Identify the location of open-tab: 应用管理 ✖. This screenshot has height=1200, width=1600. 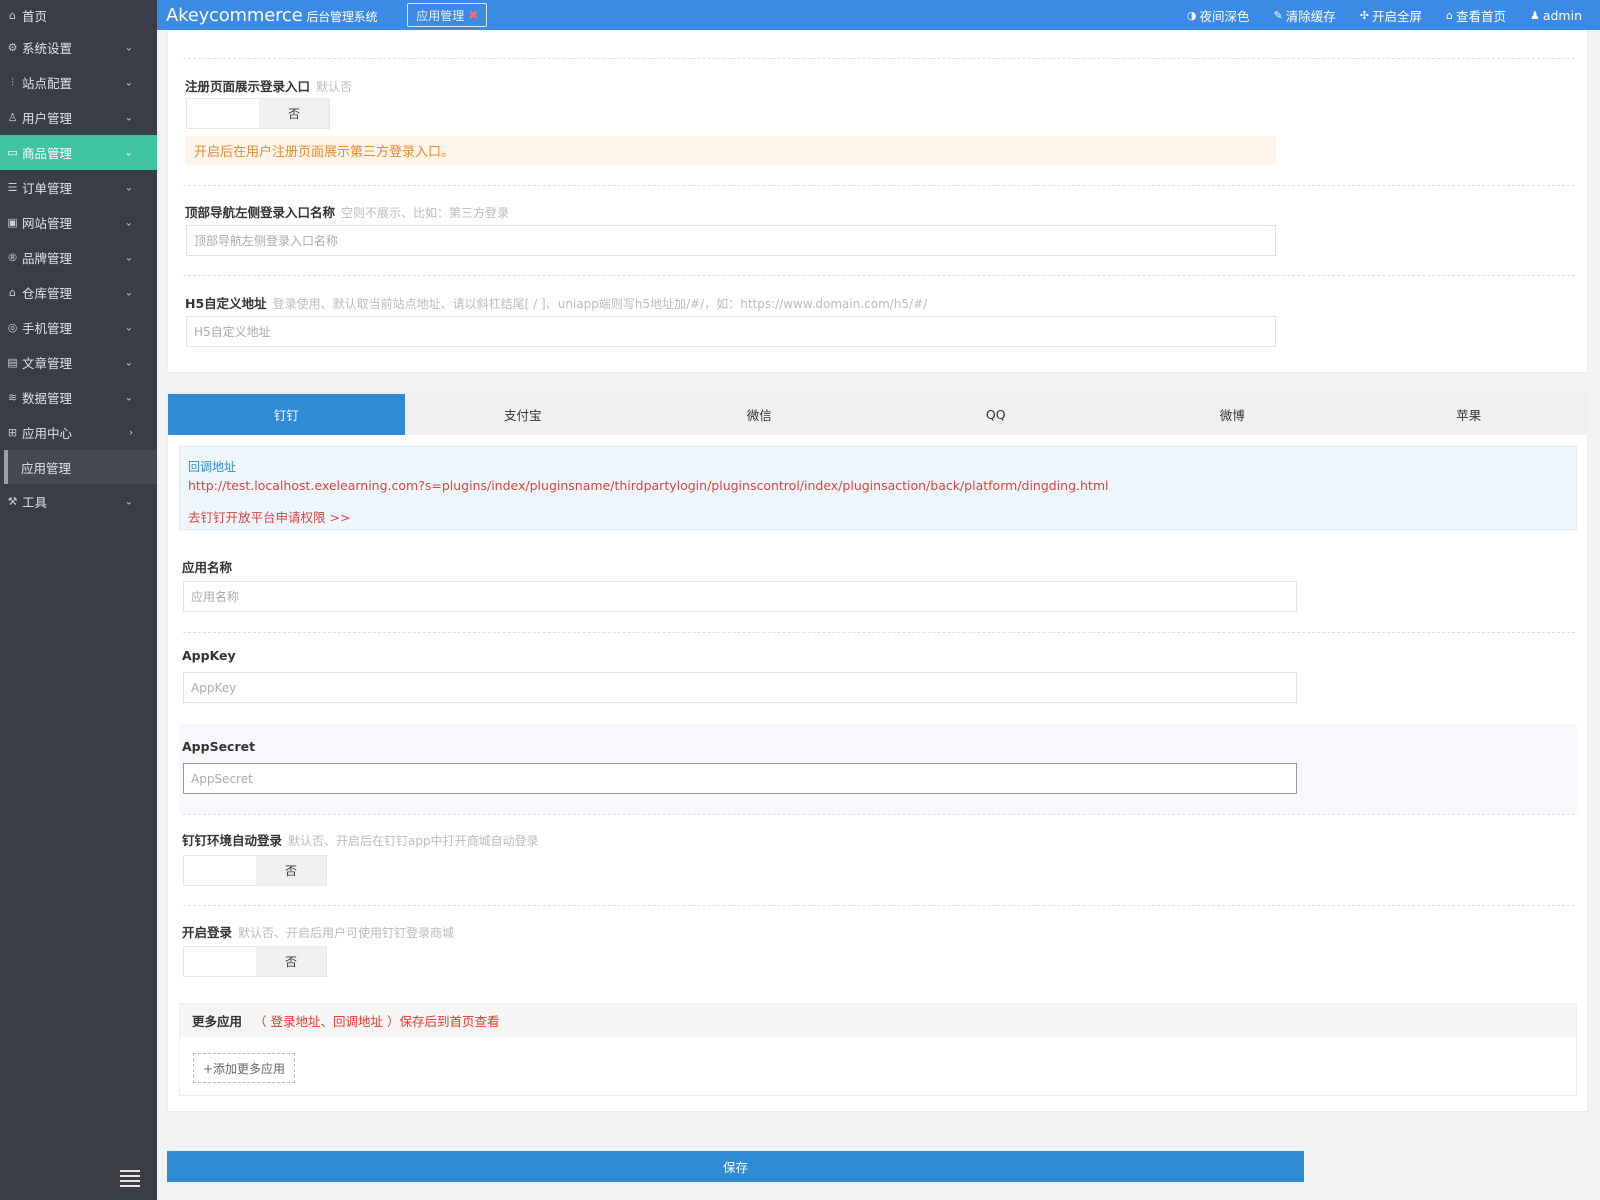
(447, 15).